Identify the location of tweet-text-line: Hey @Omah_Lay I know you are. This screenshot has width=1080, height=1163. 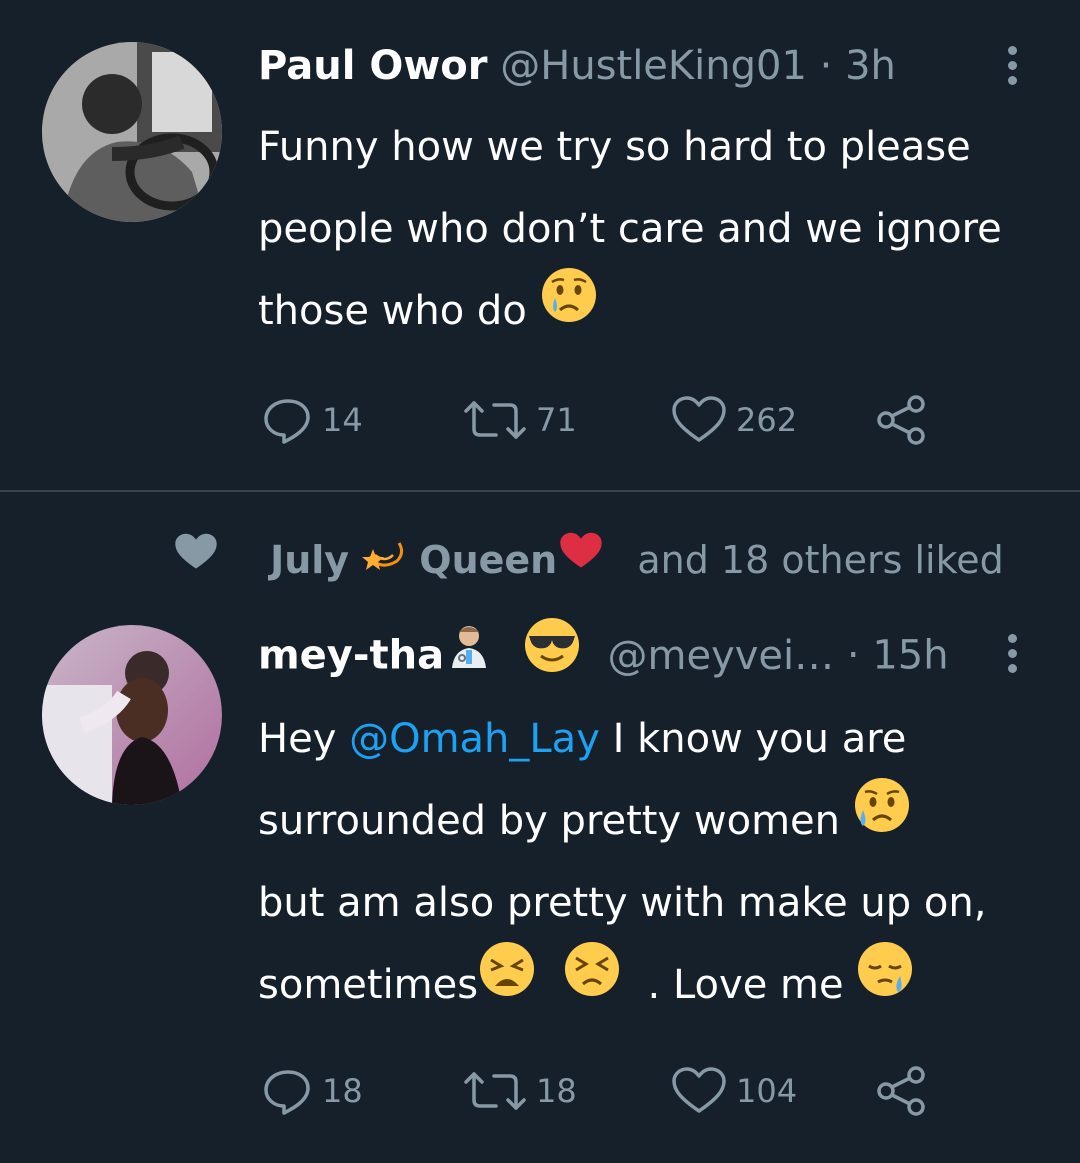
(658, 739).